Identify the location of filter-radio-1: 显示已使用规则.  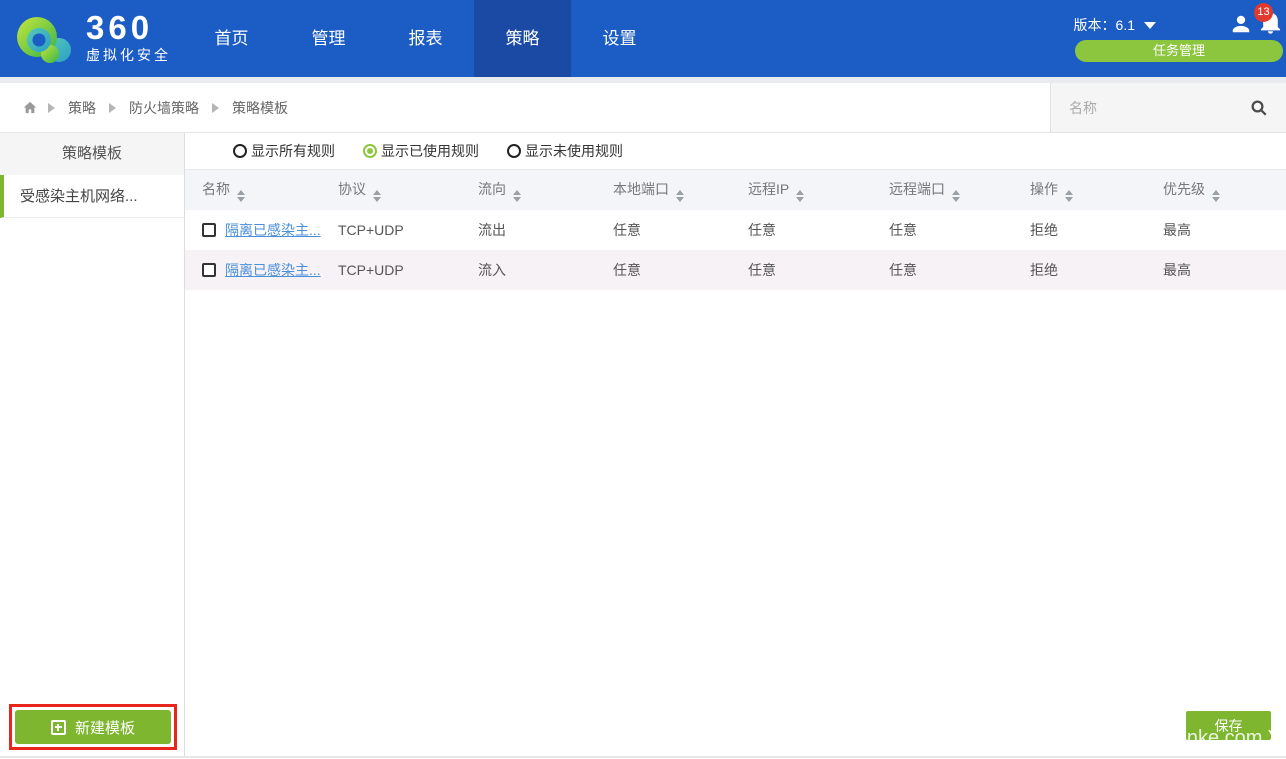
(421, 151).